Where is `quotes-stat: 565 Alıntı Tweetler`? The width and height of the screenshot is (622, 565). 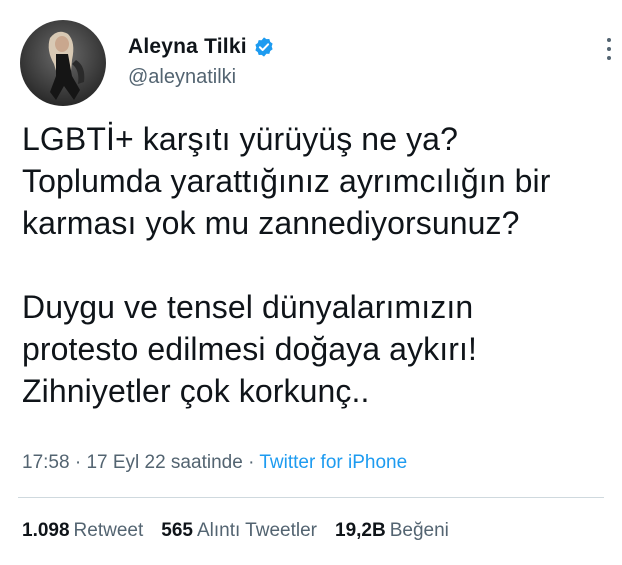
quotes-stat: 565 Alıntı Tweetler is located at coordinates (239, 531).